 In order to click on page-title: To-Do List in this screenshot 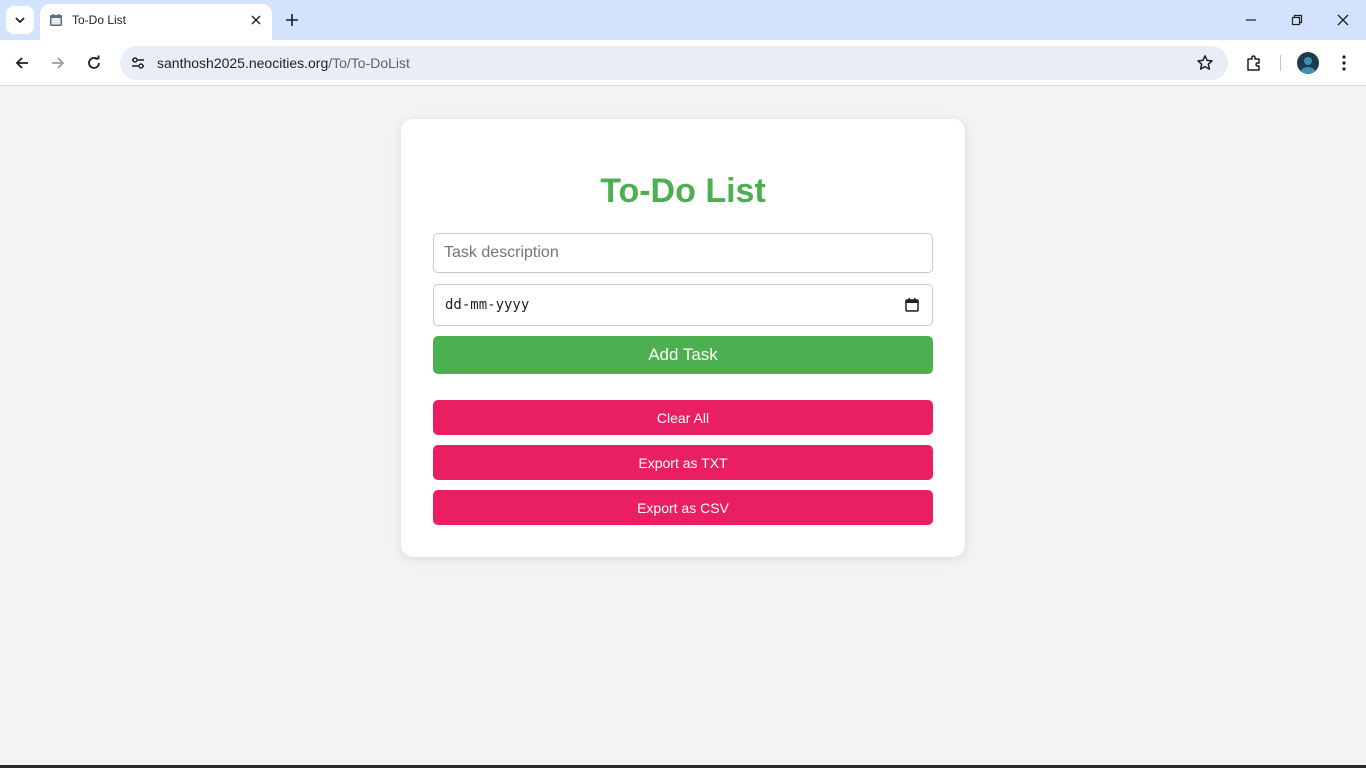, I will do `click(683, 191)`.